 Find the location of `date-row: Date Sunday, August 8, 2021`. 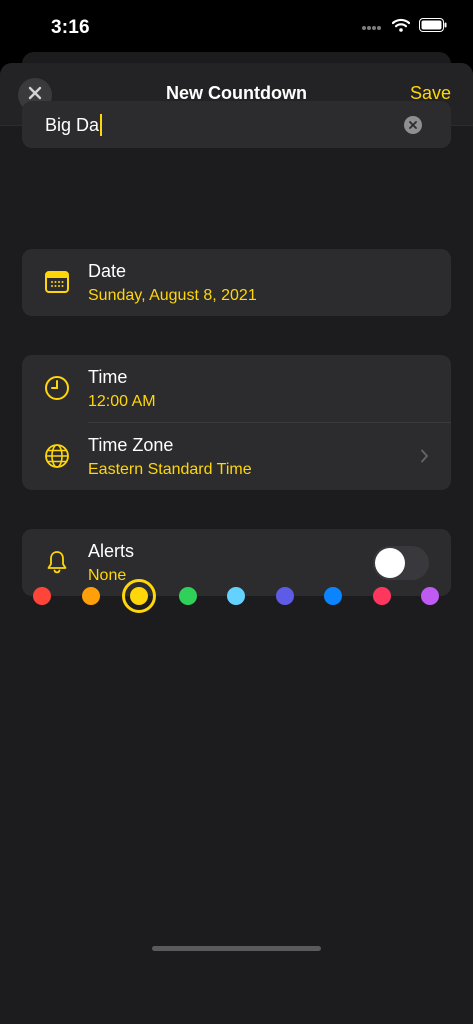

date-row: Date Sunday, August 8, 2021 is located at coordinates (236, 282).